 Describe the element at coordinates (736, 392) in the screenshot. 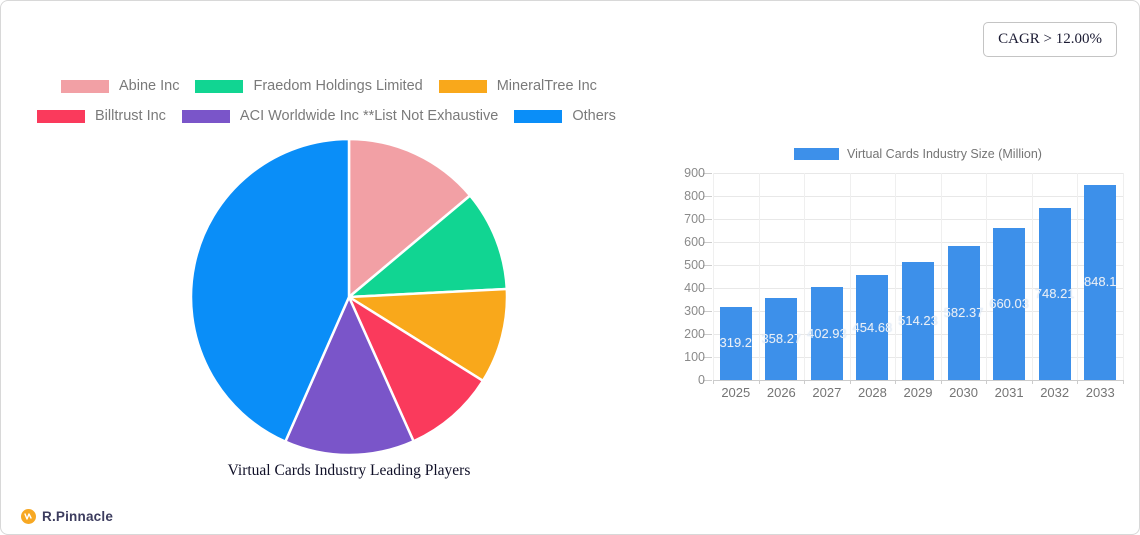

I see `x-axis-label: 2025` at that location.